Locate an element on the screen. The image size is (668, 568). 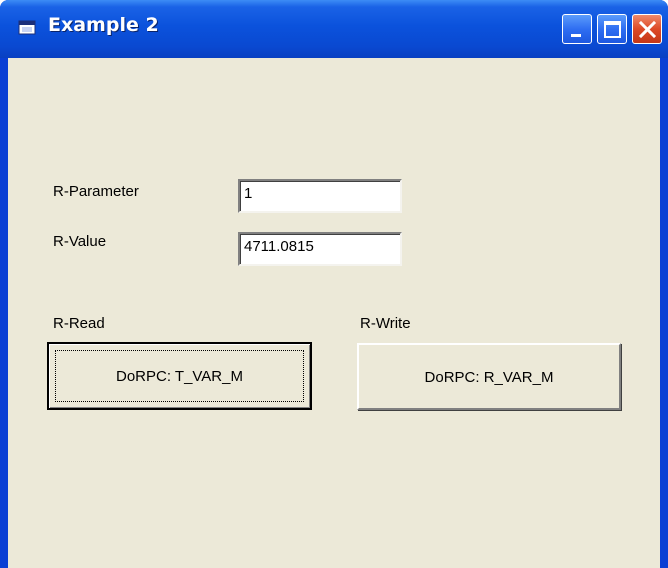
r-parameter-label: R-Parameter is located at coordinates (96, 191).